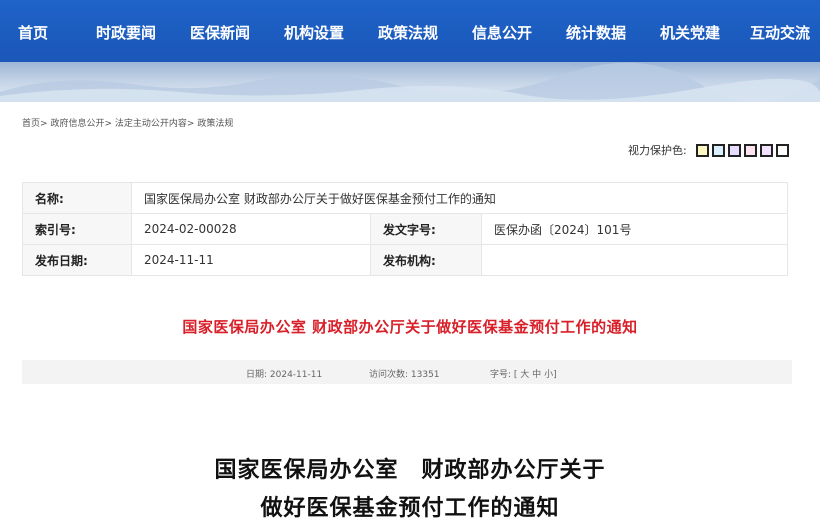 This screenshot has height=529, width=820. Describe the element at coordinates (634, 229) in the screenshot. I see `doc-number-value: 医保办函〔2024〕101号` at that location.